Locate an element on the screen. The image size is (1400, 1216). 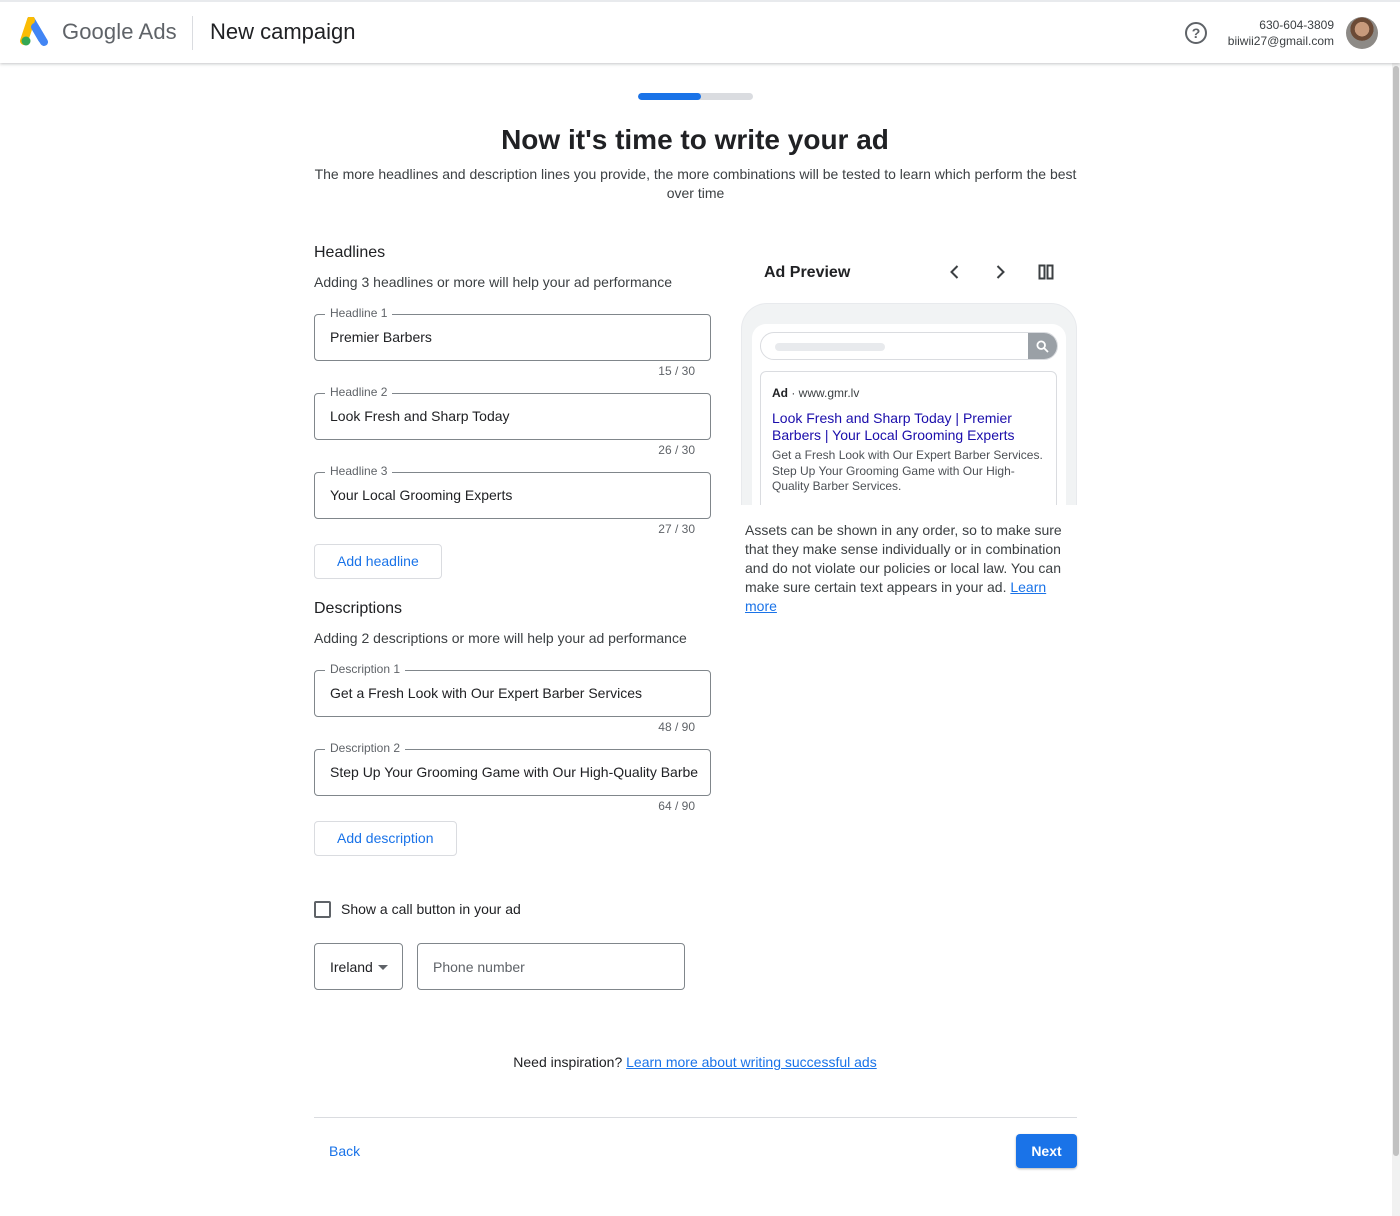
ad-preview-title: Ad Preview is located at coordinates (807, 272).